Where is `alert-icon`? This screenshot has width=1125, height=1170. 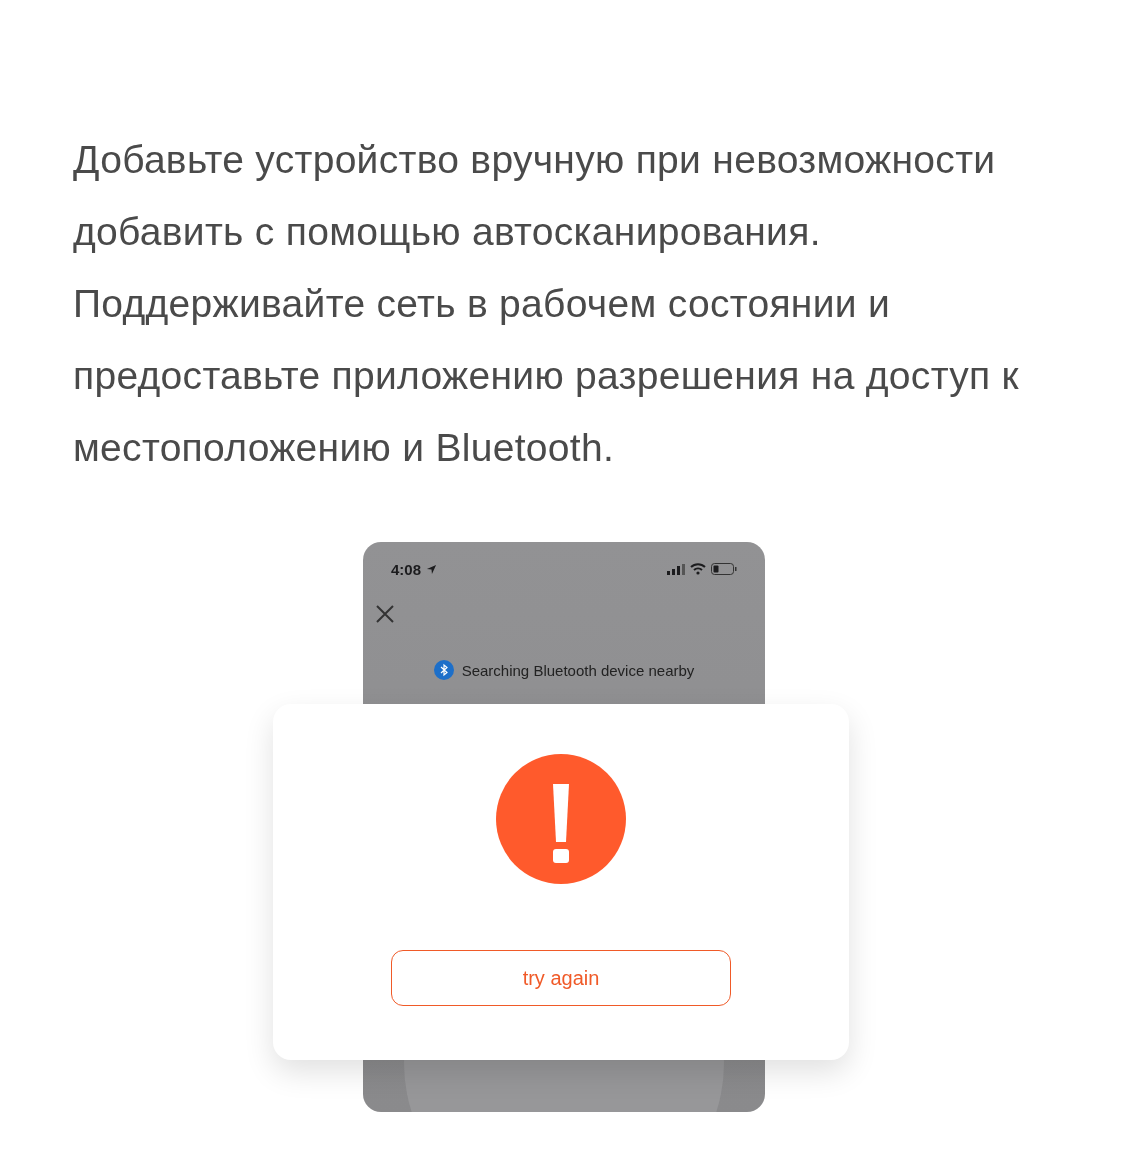 alert-icon is located at coordinates (561, 819).